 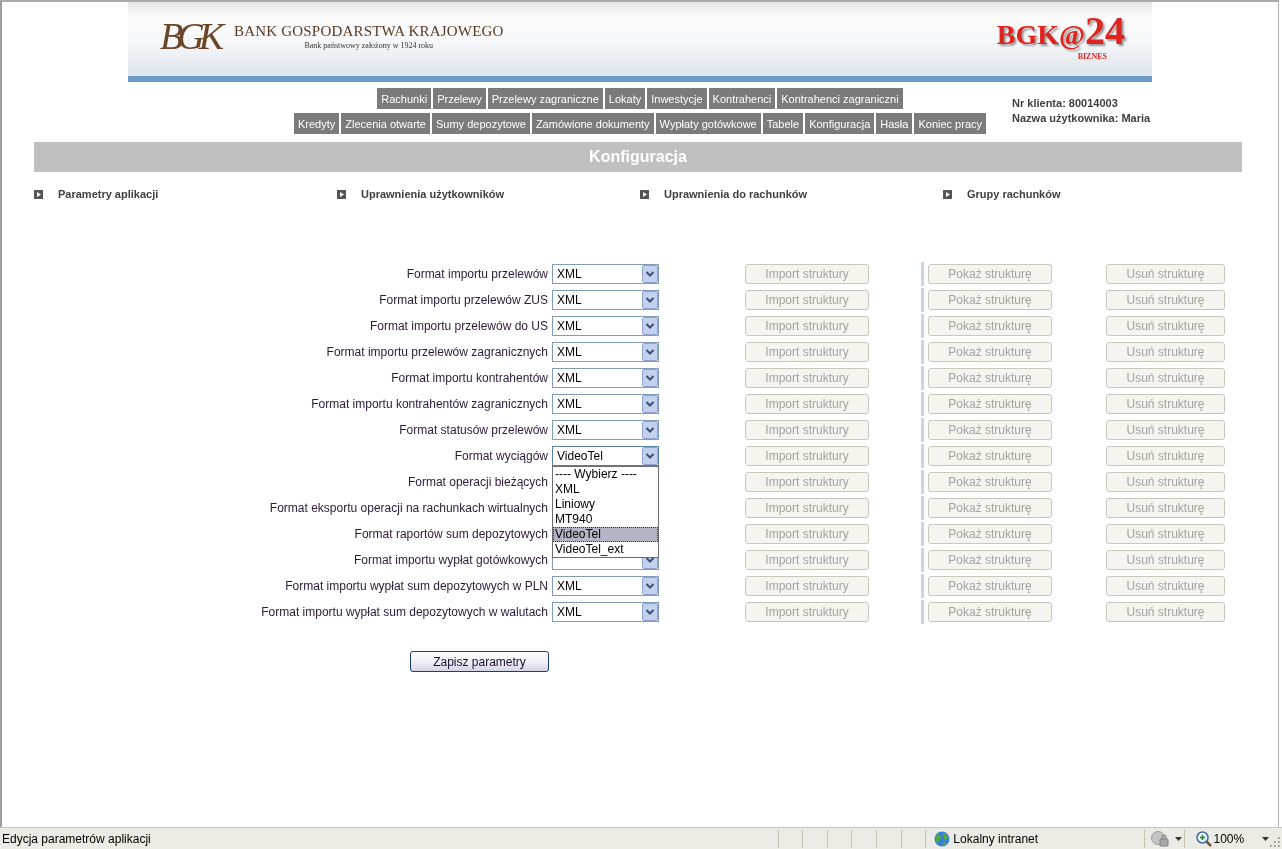 I want to click on zoom-level: 100%, so click(x=1229, y=838).